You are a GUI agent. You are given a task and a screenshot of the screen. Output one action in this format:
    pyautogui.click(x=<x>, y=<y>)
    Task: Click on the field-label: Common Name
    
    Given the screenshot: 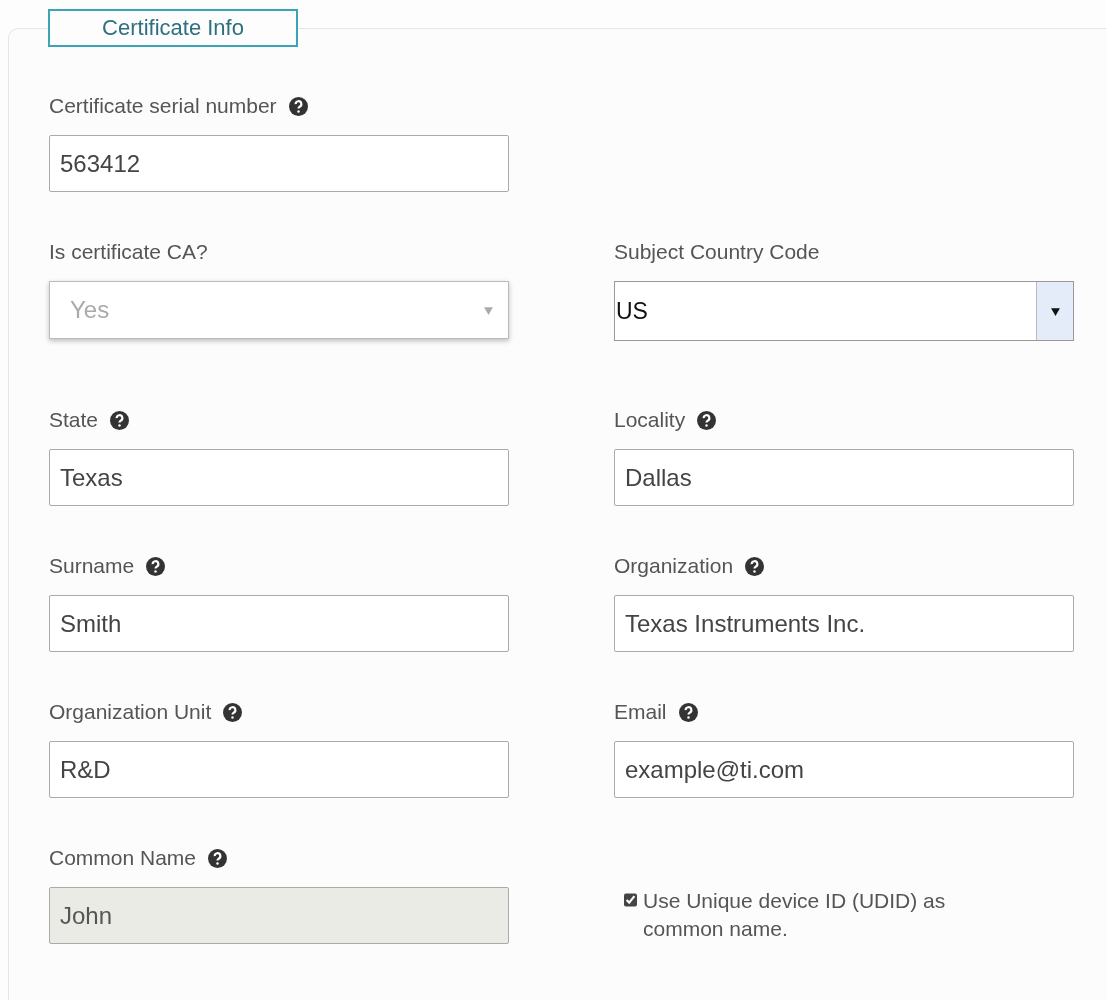 What is the action you would take?
    pyautogui.click(x=123, y=858)
    